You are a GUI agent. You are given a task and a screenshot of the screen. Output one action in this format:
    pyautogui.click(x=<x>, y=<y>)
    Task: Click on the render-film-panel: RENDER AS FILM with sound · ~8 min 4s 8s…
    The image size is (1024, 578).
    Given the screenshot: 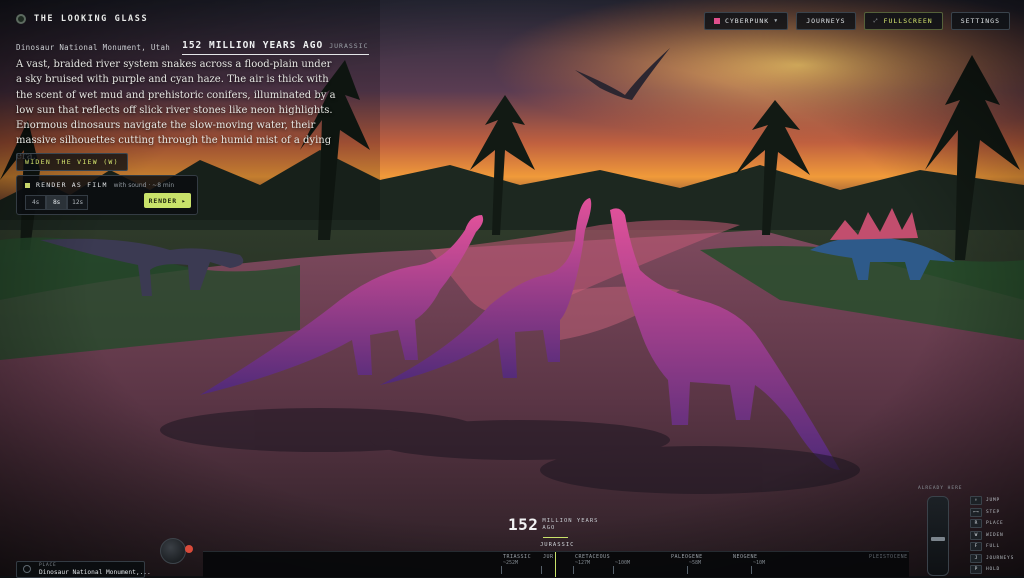 What is the action you would take?
    pyautogui.click(x=107, y=195)
    